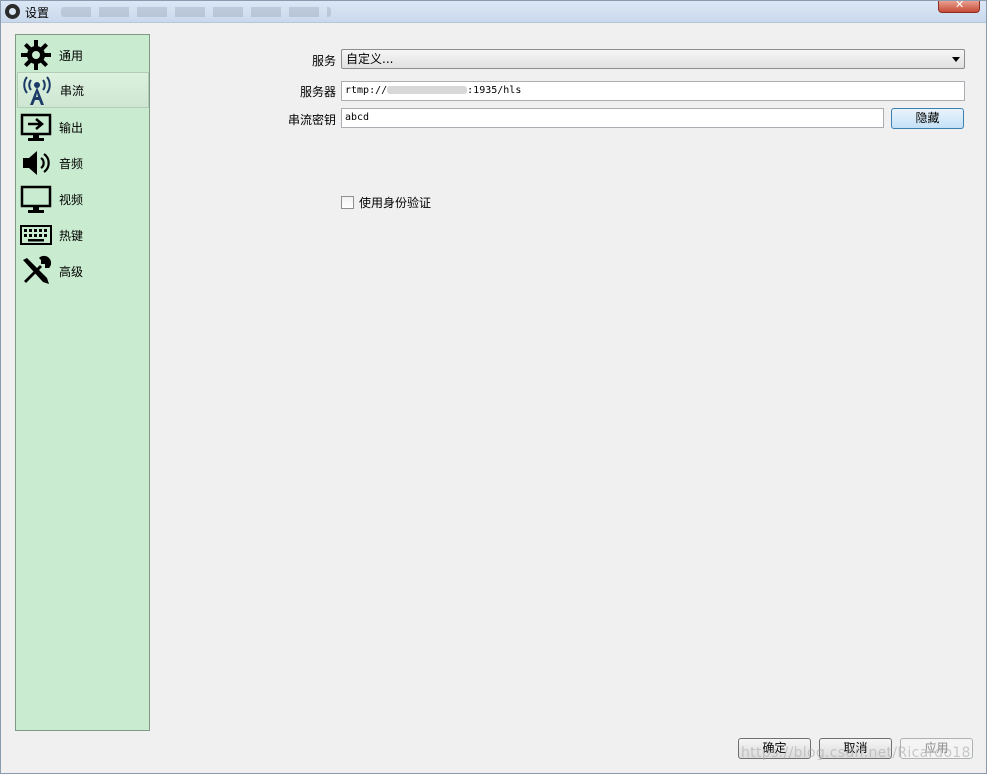 Image resolution: width=987 pixels, height=774 pixels. What do you see at coordinates (956, 59) in the screenshot?
I see `chevron-down-icon` at bounding box center [956, 59].